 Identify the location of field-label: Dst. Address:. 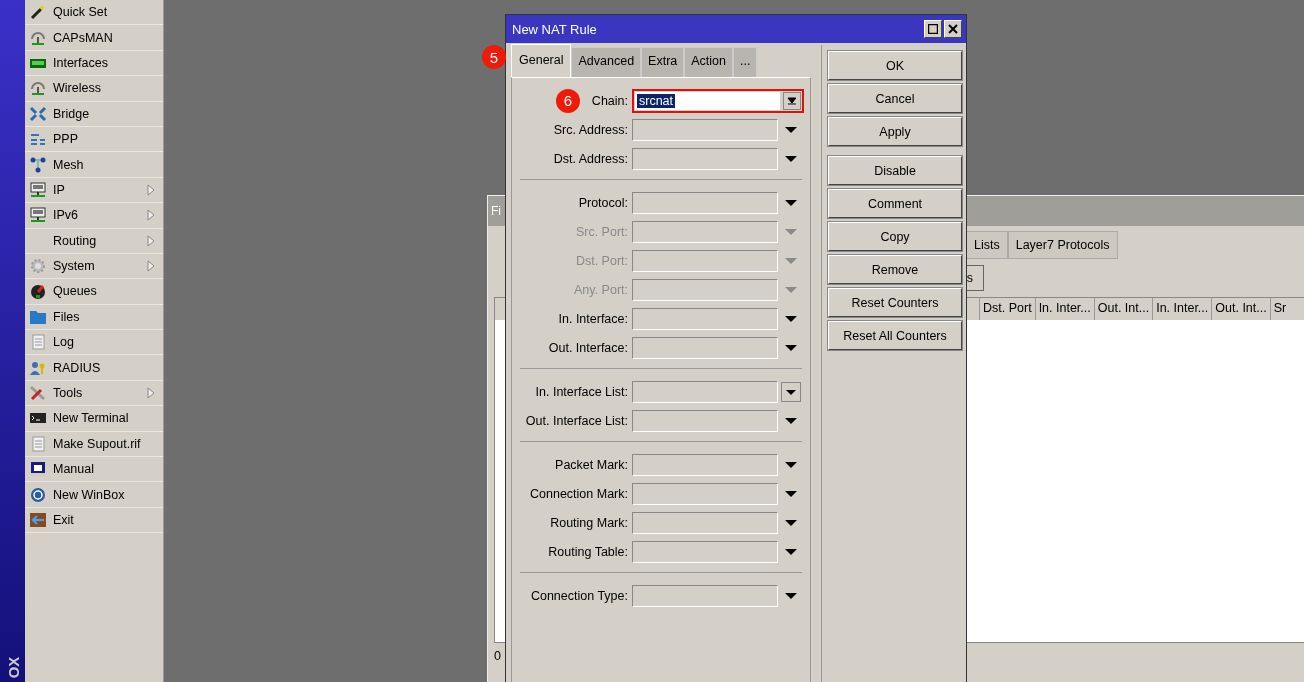
(590, 158).